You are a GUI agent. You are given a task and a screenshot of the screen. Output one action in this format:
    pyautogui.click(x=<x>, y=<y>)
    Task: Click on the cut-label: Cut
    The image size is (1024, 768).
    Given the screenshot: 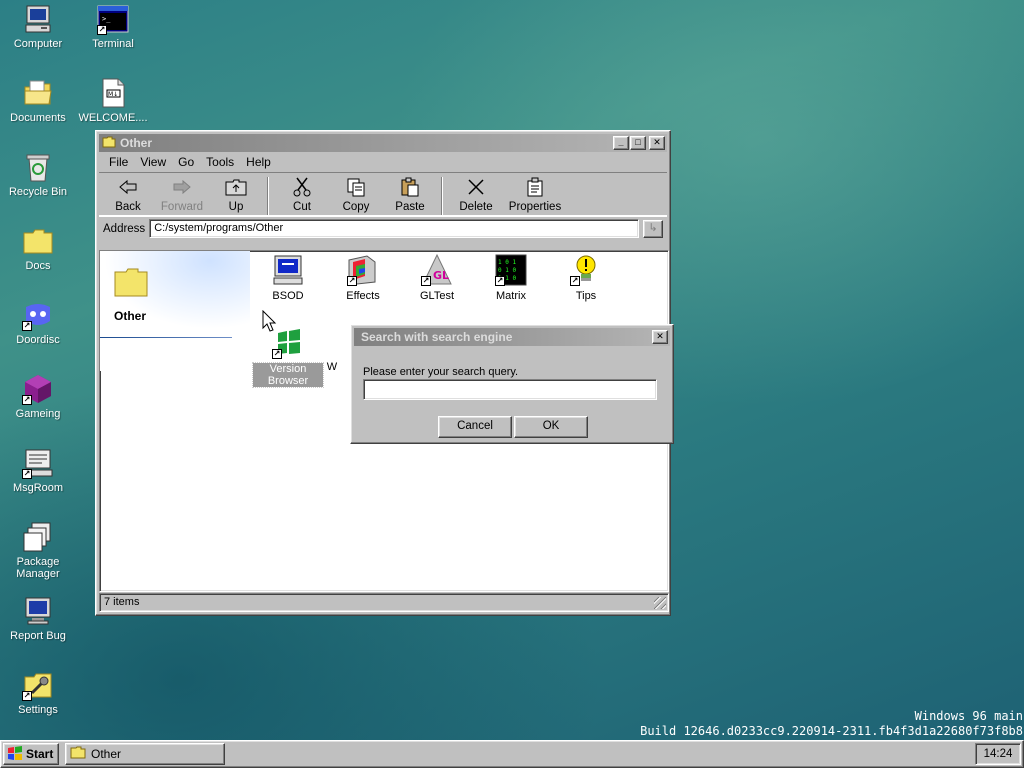 What is the action you would take?
    pyautogui.click(x=302, y=207)
    